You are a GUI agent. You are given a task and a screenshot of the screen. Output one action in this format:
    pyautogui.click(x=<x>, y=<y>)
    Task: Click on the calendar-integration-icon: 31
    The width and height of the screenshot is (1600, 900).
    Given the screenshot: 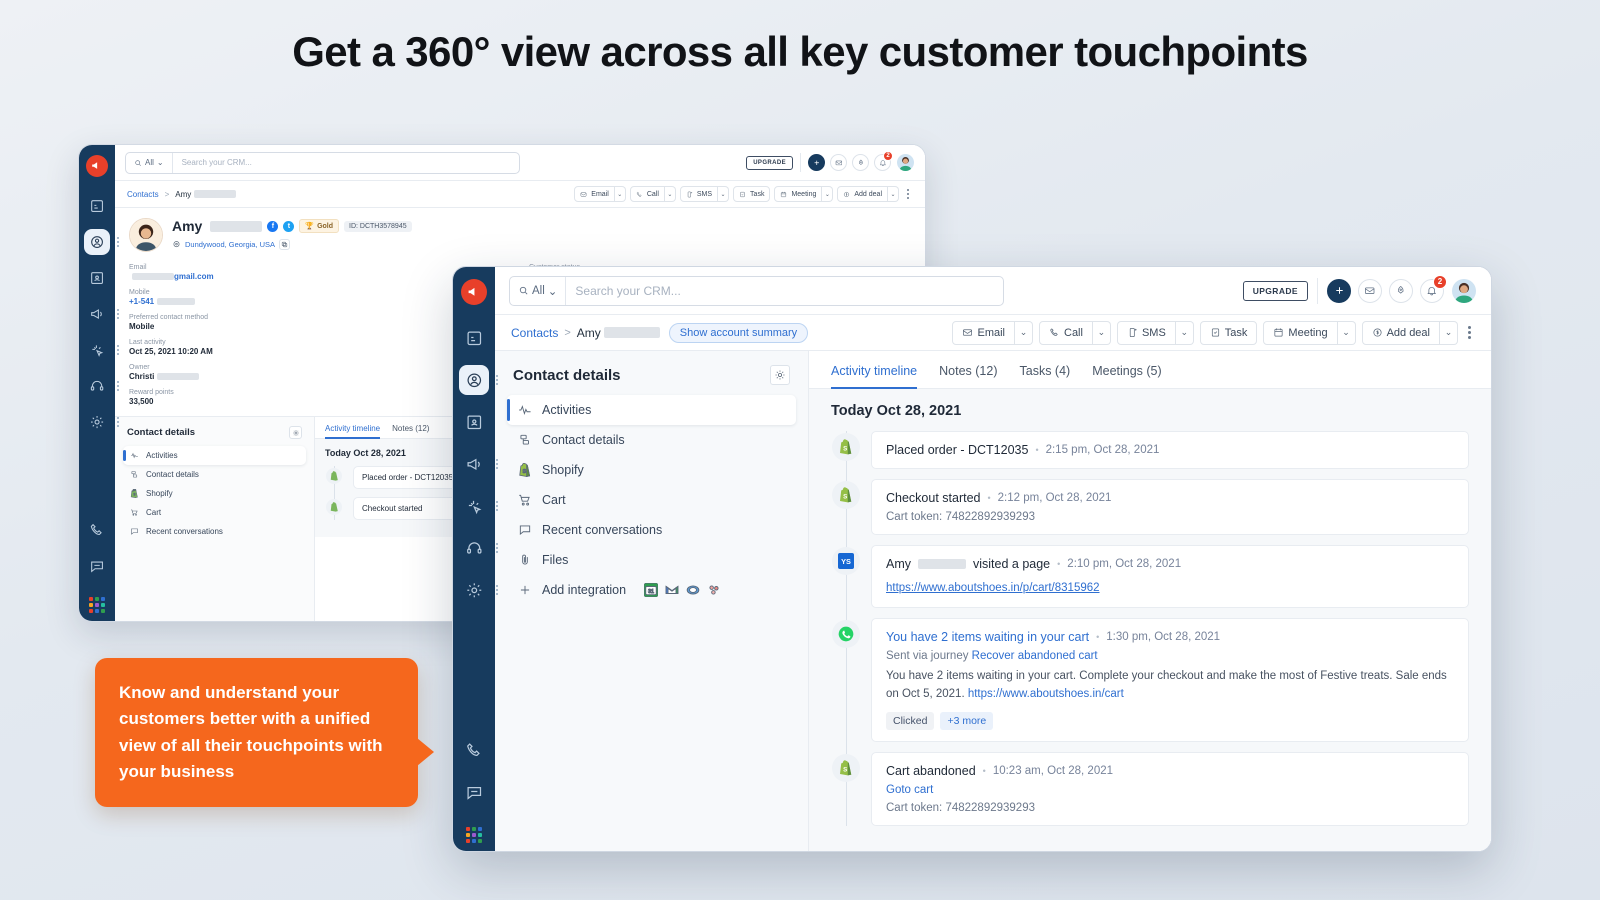 What is the action you would take?
    pyautogui.click(x=651, y=590)
    